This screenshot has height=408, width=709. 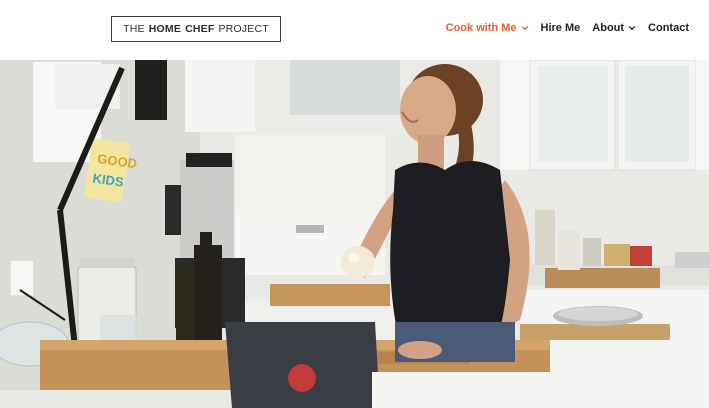 I want to click on logo-word-the: THE, so click(x=134, y=29).